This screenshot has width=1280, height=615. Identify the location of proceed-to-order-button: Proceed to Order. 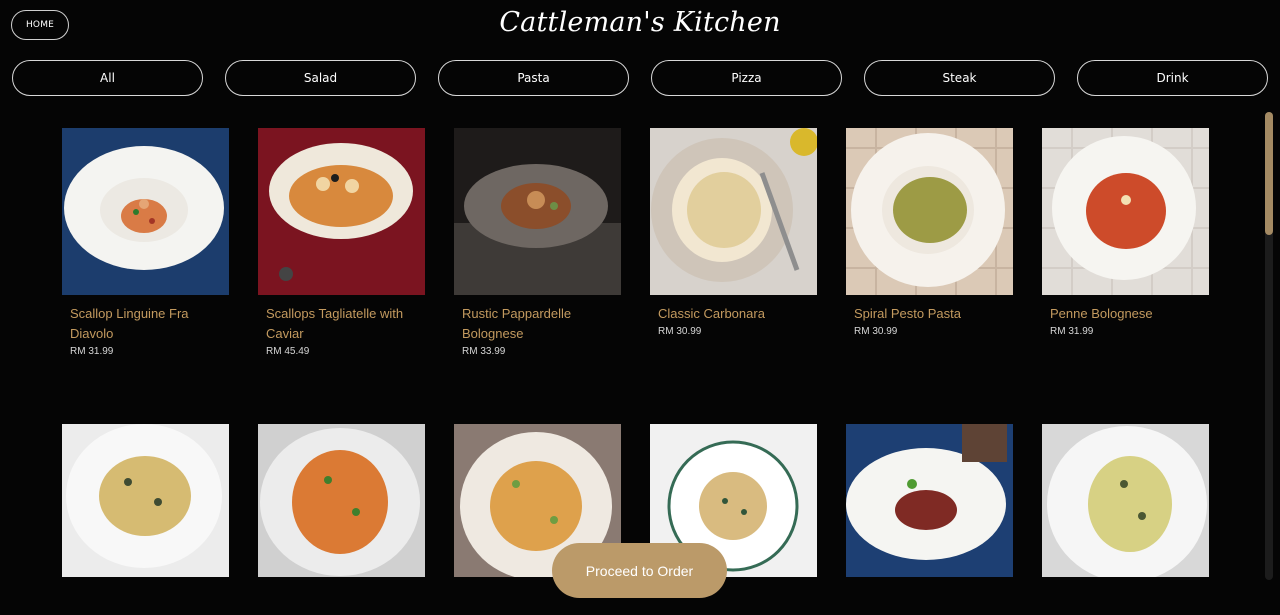
(639, 570).